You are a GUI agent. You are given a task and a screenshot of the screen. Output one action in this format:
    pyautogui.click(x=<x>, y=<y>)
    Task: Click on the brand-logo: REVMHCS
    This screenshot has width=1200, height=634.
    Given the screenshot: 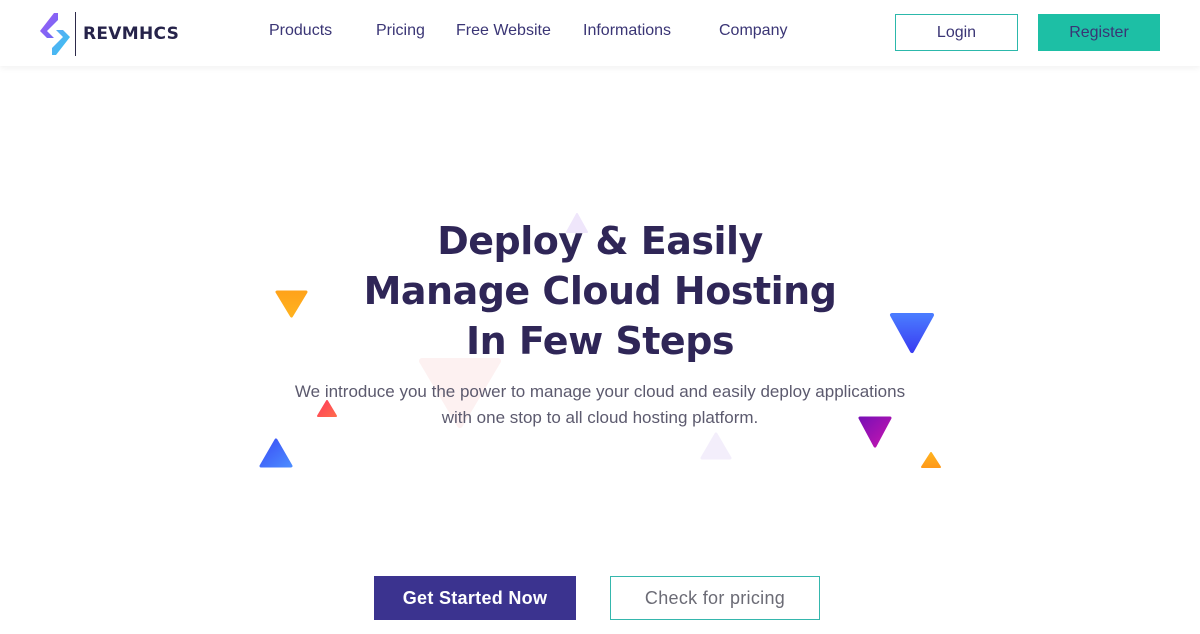 What is the action you would take?
    pyautogui.click(x=108, y=34)
    